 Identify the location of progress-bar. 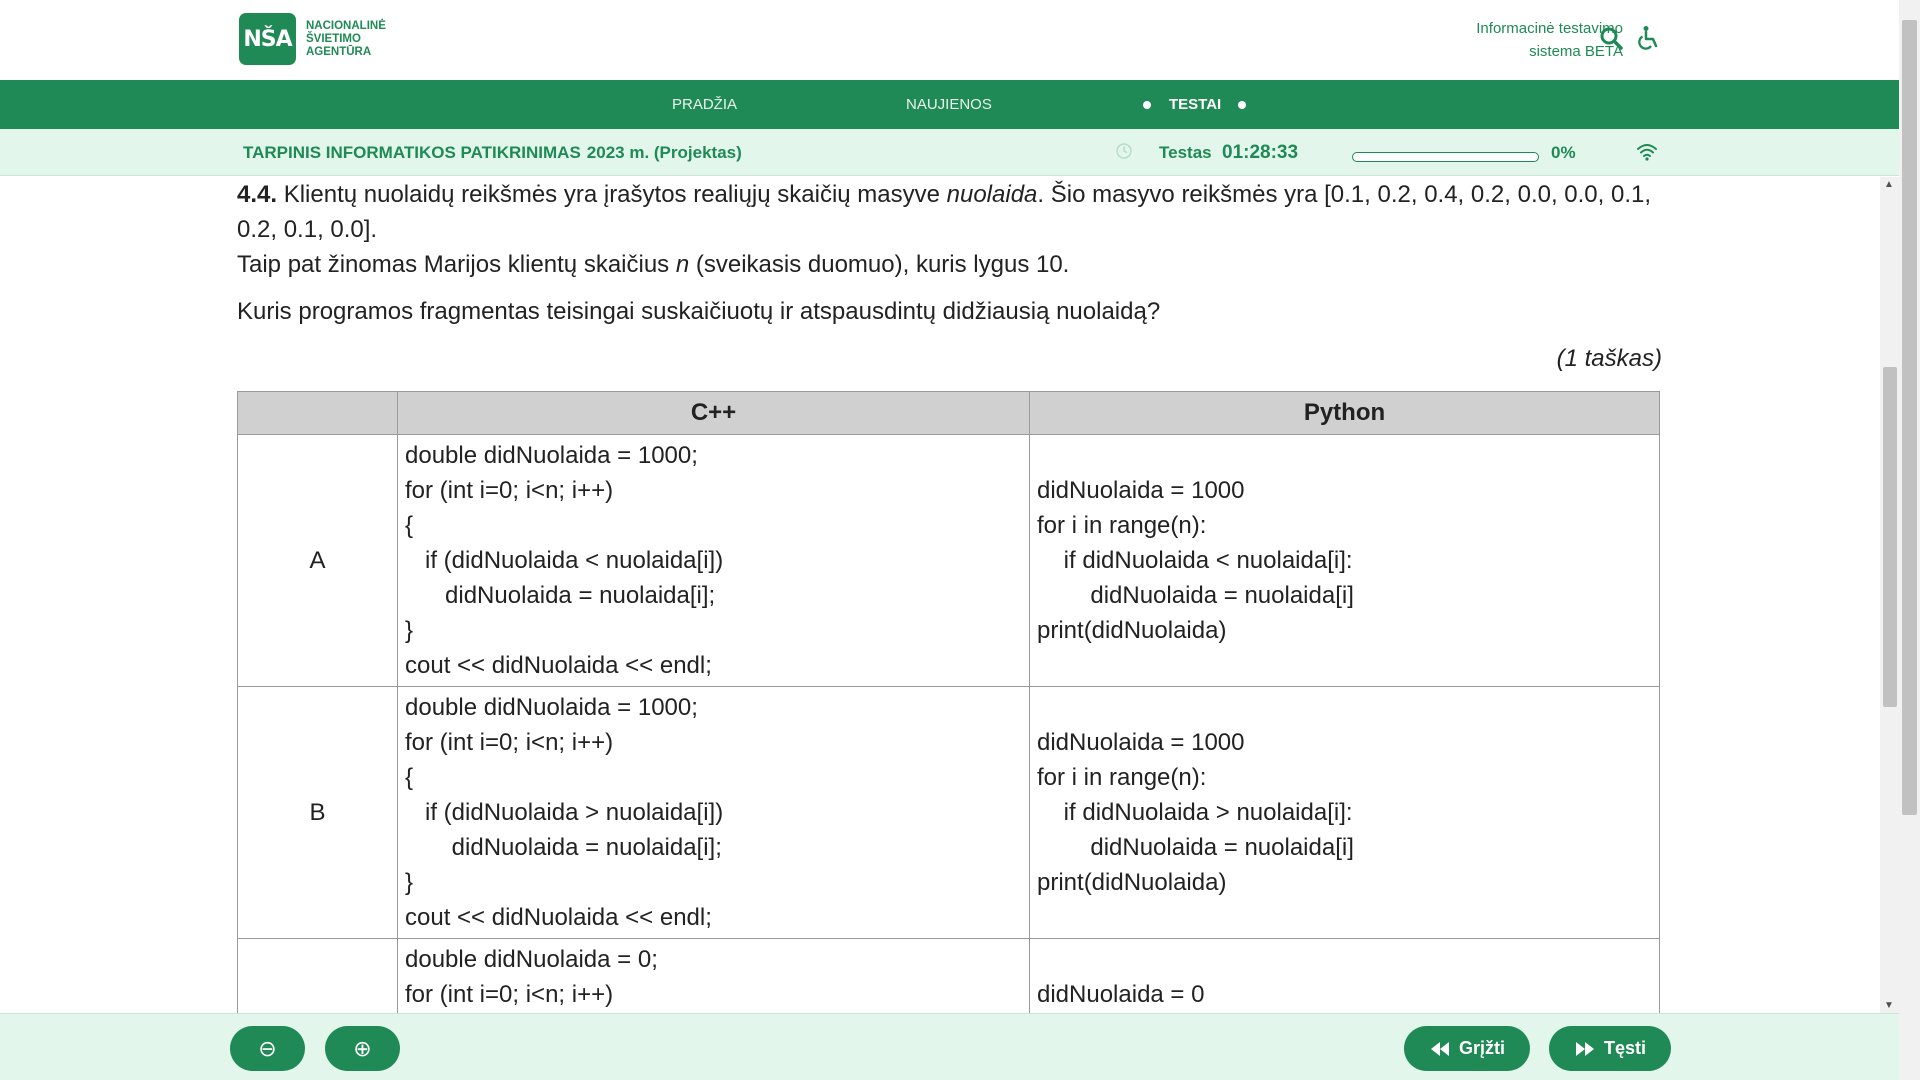
(1445, 157).